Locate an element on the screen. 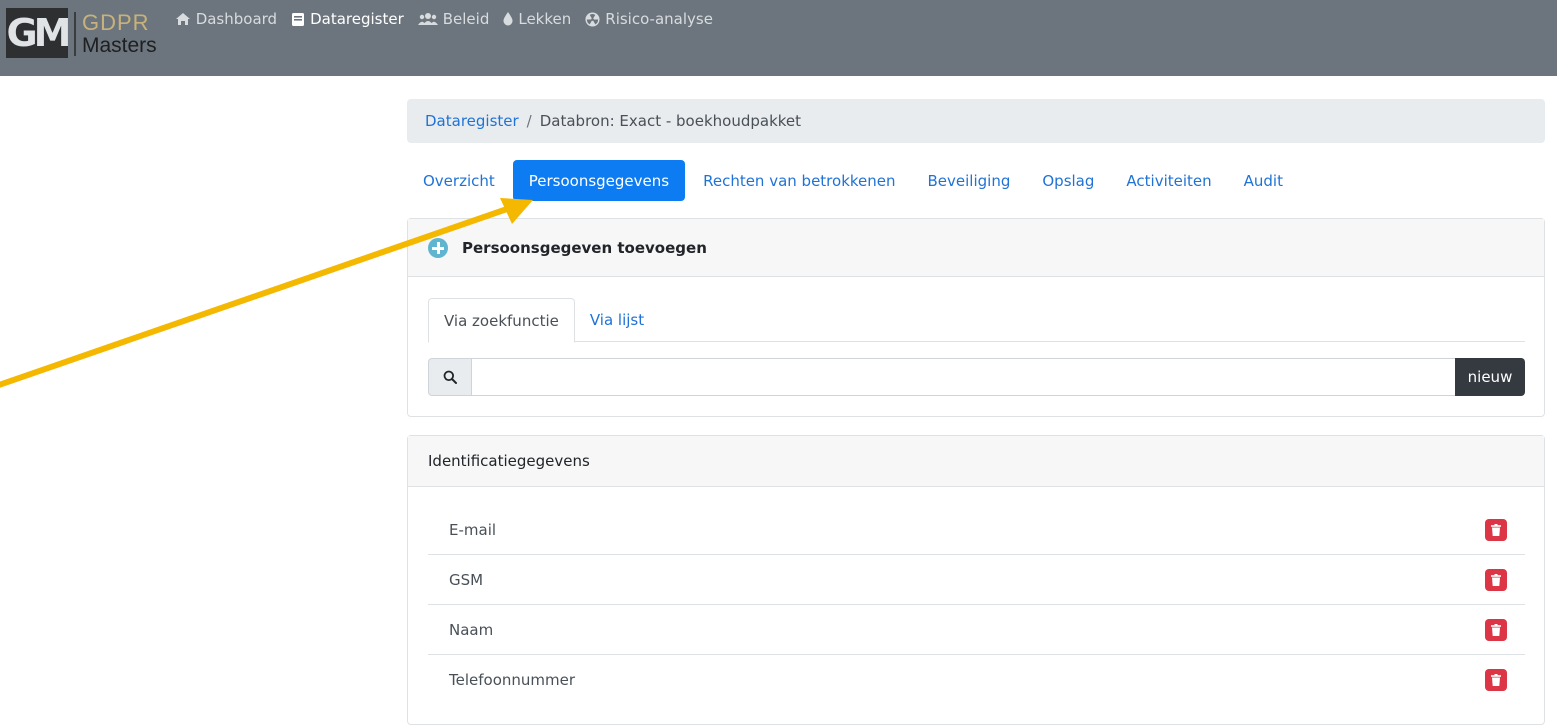 This screenshot has width=1557, height=727. search-addon is located at coordinates (450, 377).